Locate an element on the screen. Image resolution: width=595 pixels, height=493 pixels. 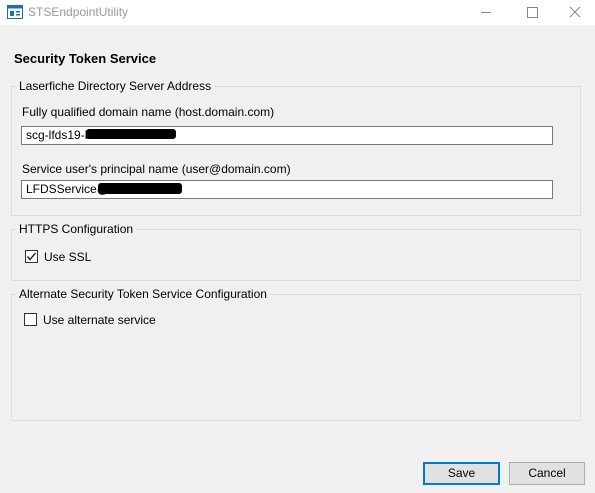
maximize-icon is located at coordinates (532, 12).